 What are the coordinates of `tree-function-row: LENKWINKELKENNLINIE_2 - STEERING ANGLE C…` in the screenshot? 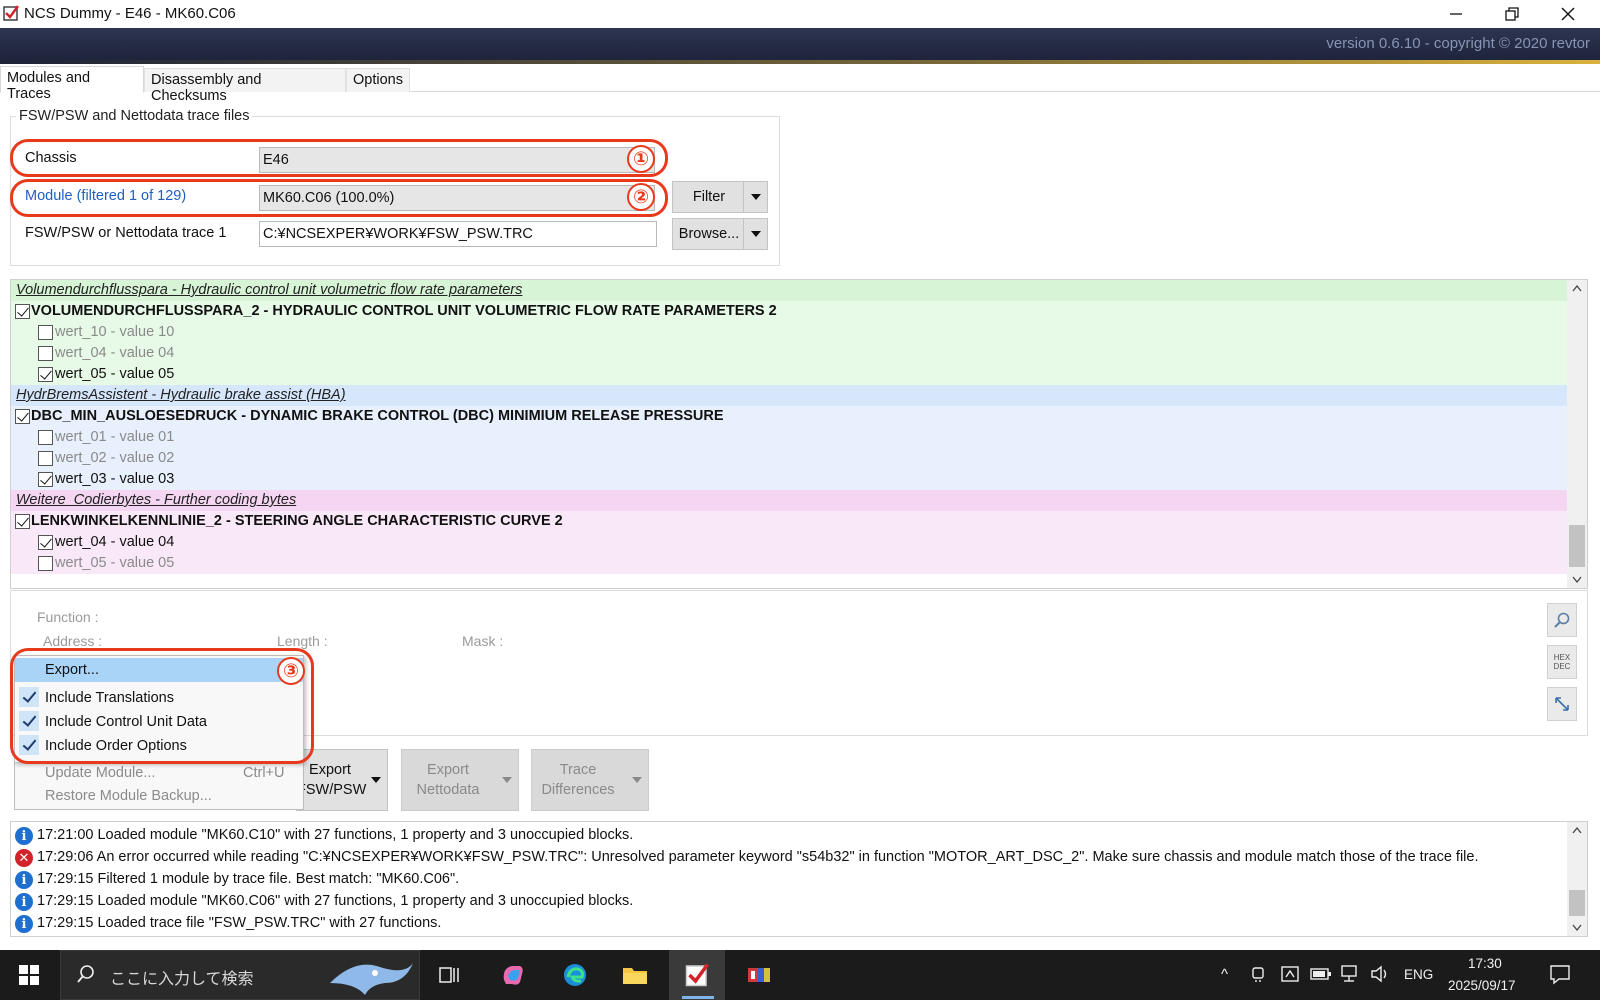 It's located at (790, 521).